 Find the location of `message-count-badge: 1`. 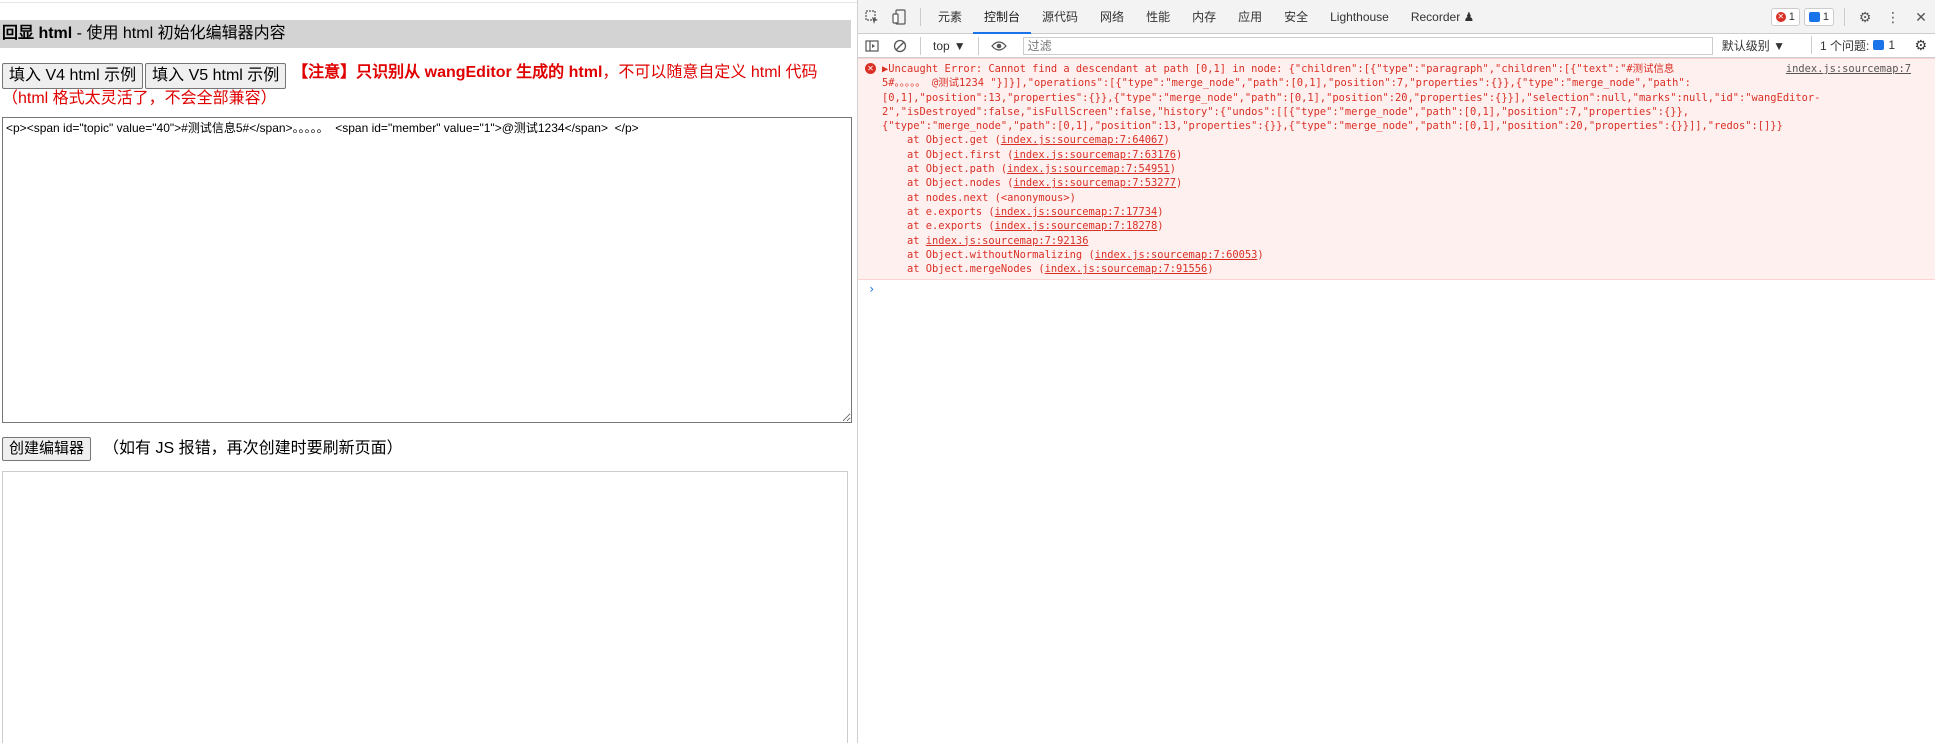

message-count-badge: 1 is located at coordinates (1818, 17).